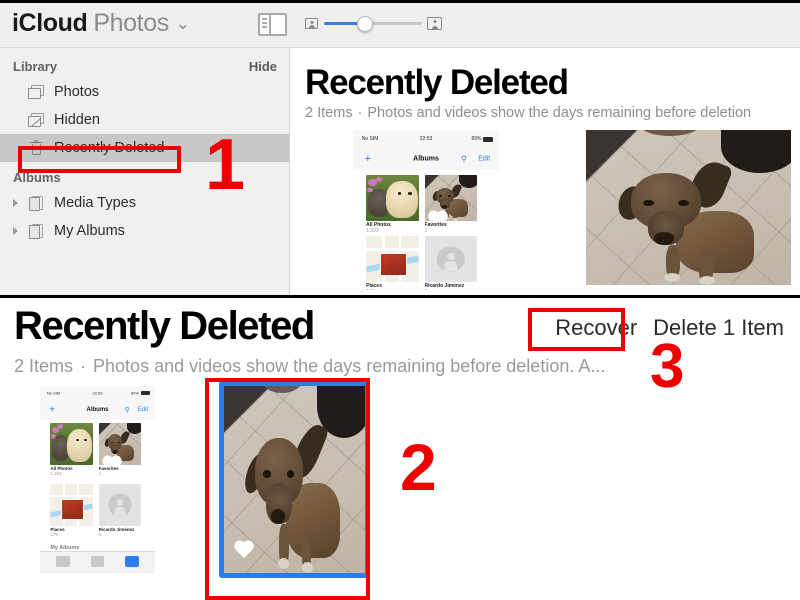 Image resolution: width=800 pixels, height=600 pixels. I want to click on phone-tab-bar, so click(97, 562).